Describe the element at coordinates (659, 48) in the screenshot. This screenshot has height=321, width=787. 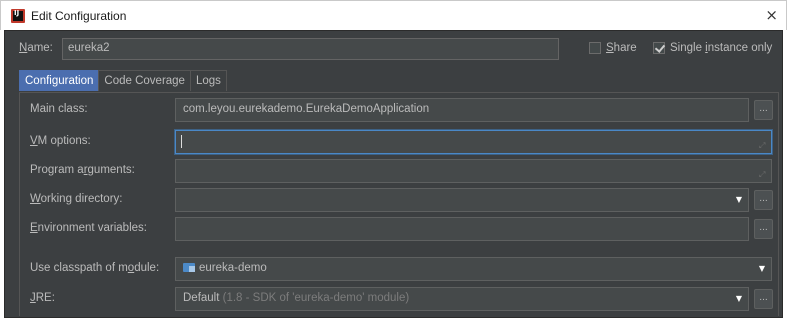
I see `single-instance-checkbox` at that location.